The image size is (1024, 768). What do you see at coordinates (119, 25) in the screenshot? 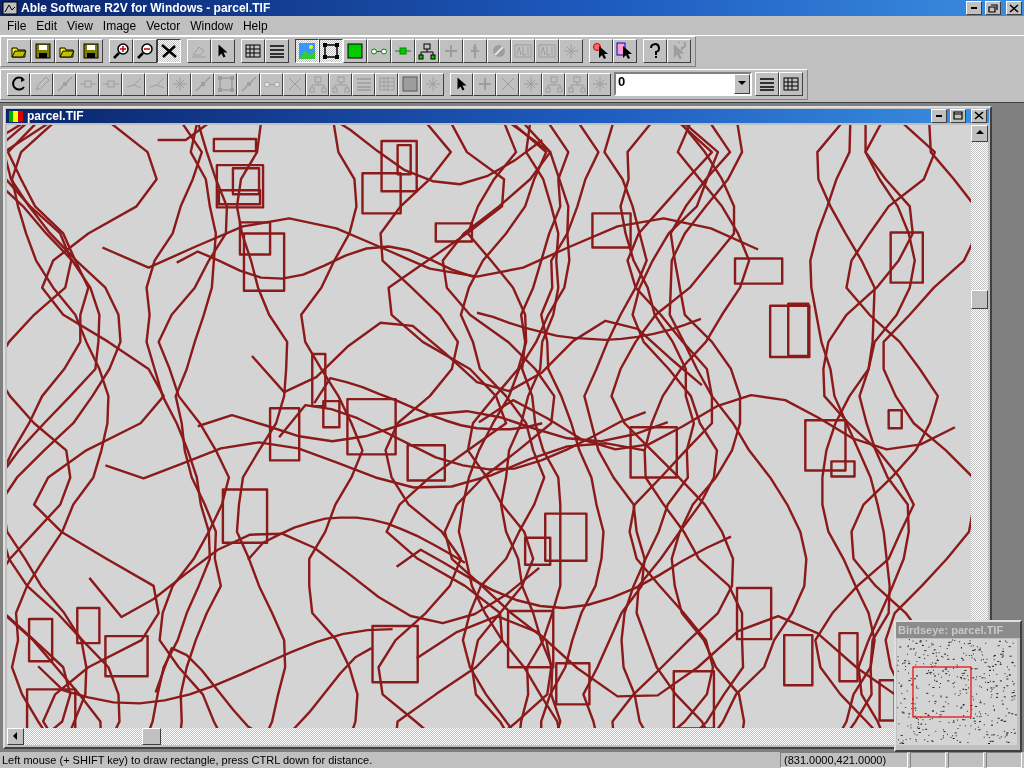
I see `menu-item: Image` at bounding box center [119, 25].